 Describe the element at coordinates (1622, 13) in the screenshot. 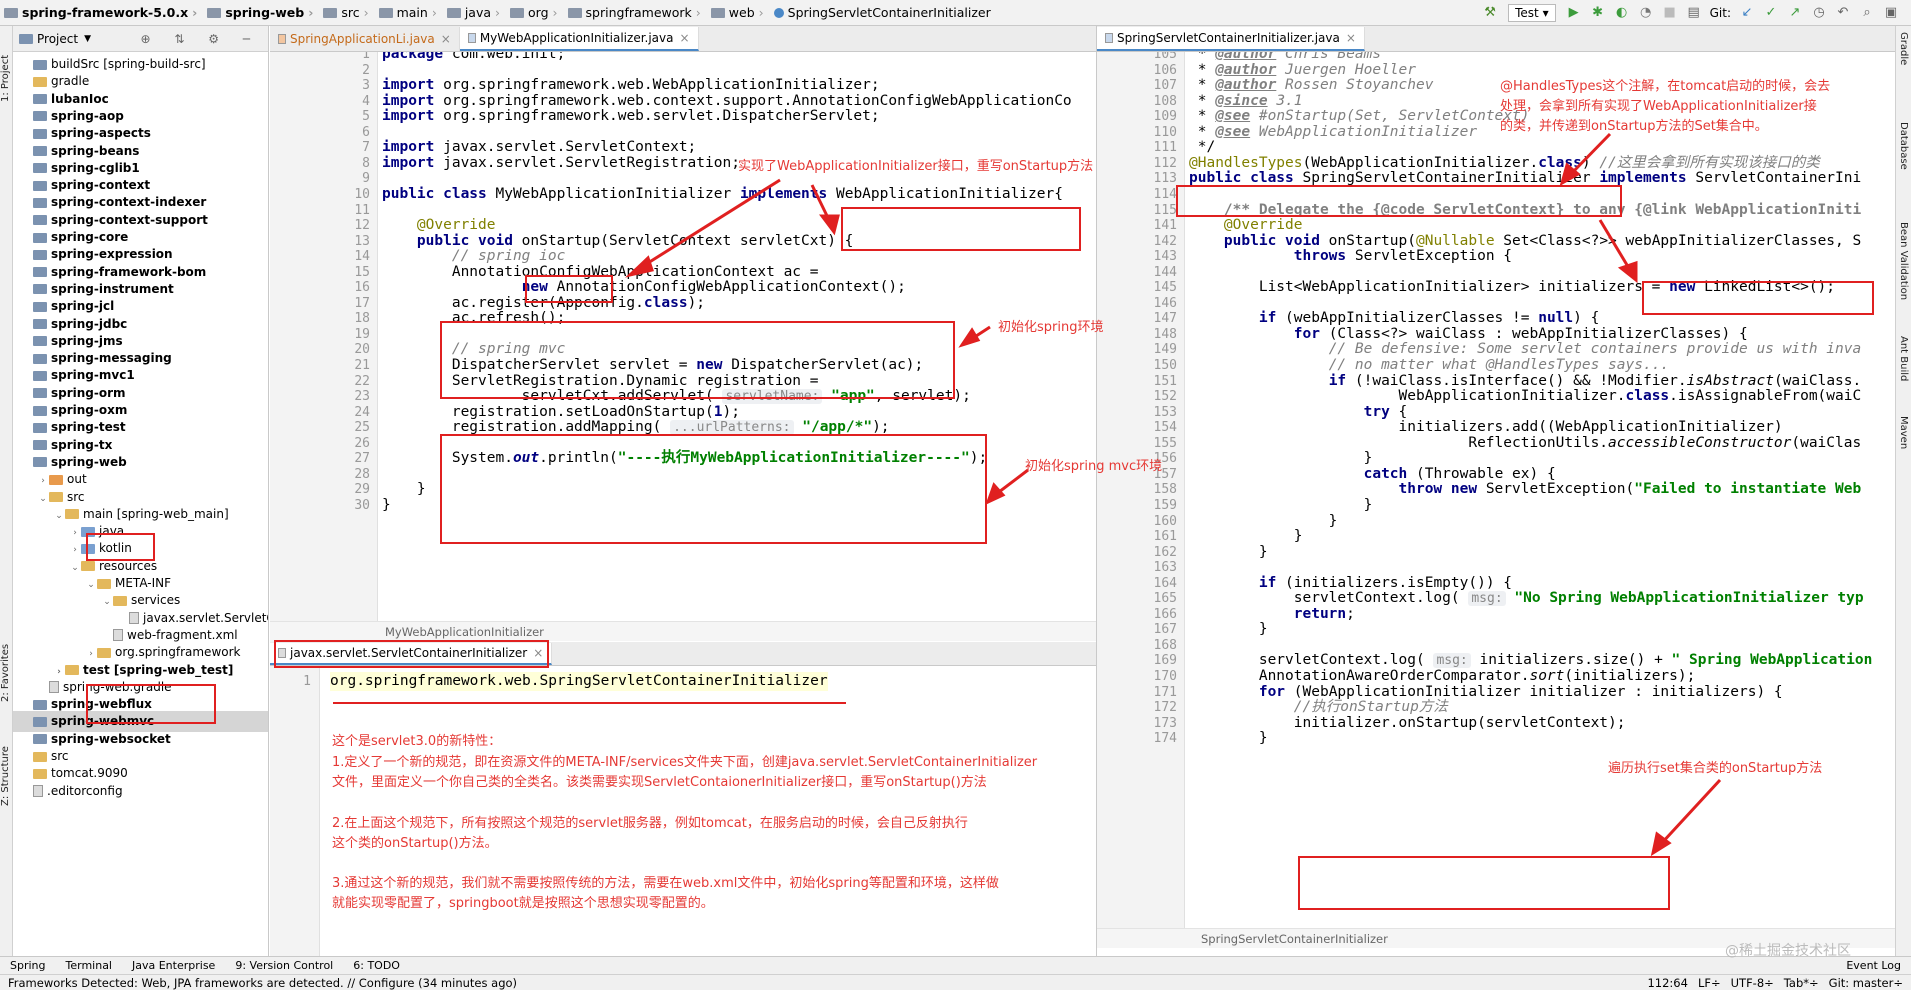

I see `coverage-icon: ◐` at that location.